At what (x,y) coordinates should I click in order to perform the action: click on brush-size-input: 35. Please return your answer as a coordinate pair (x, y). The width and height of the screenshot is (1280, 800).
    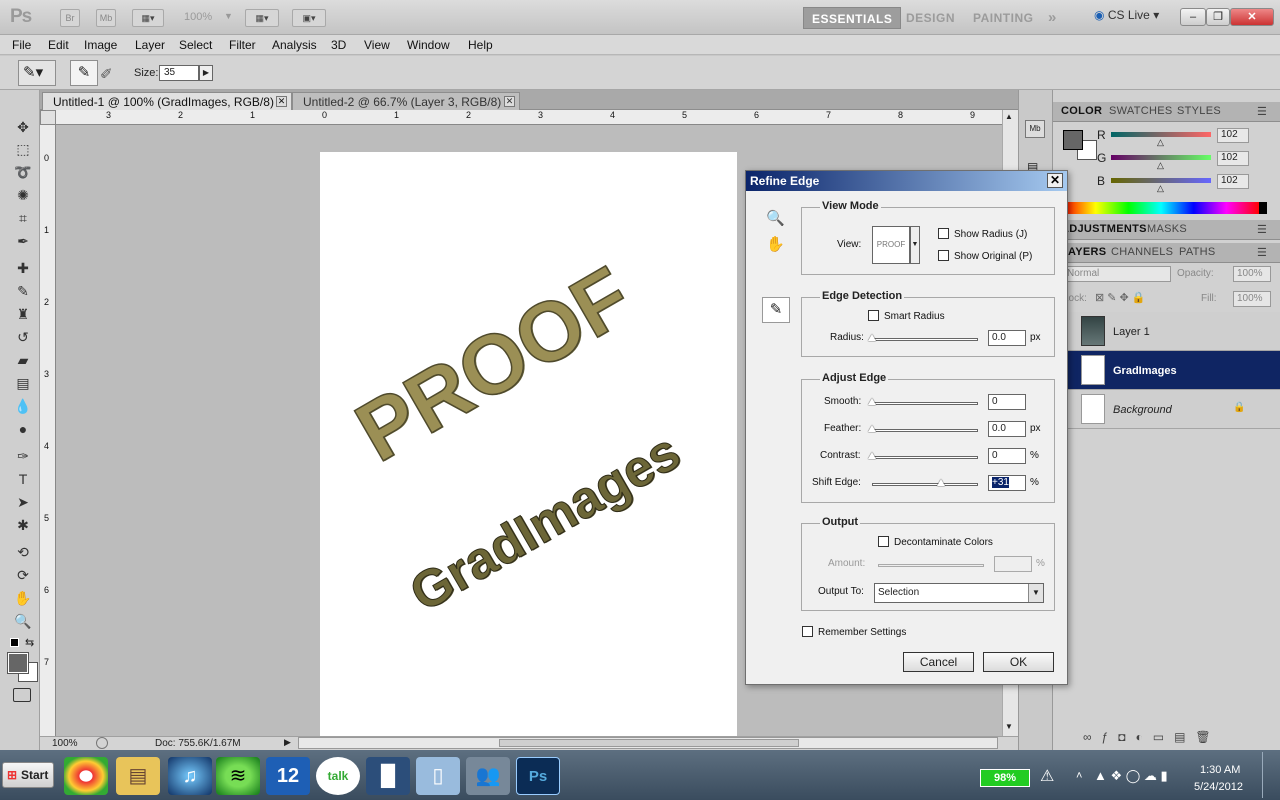
    Looking at the image, I should click on (179, 73).